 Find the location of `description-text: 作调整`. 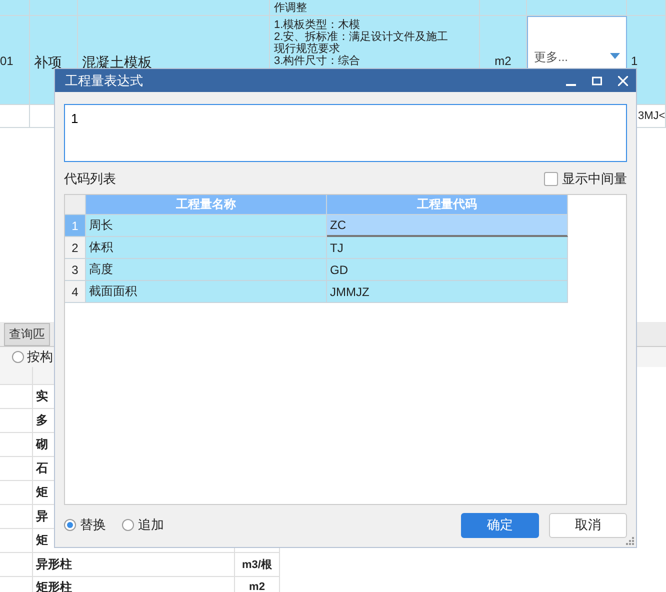

description-text: 作调整 is located at coordinates (290, 8).